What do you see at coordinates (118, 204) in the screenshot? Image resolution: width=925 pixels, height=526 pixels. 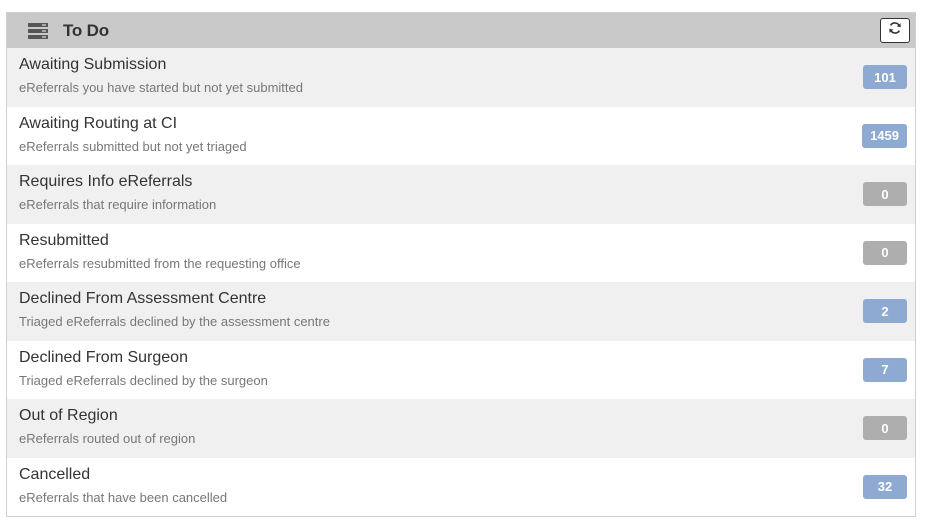 I see `item-description: eReferrals that require information` at bounding box center [118, 204].